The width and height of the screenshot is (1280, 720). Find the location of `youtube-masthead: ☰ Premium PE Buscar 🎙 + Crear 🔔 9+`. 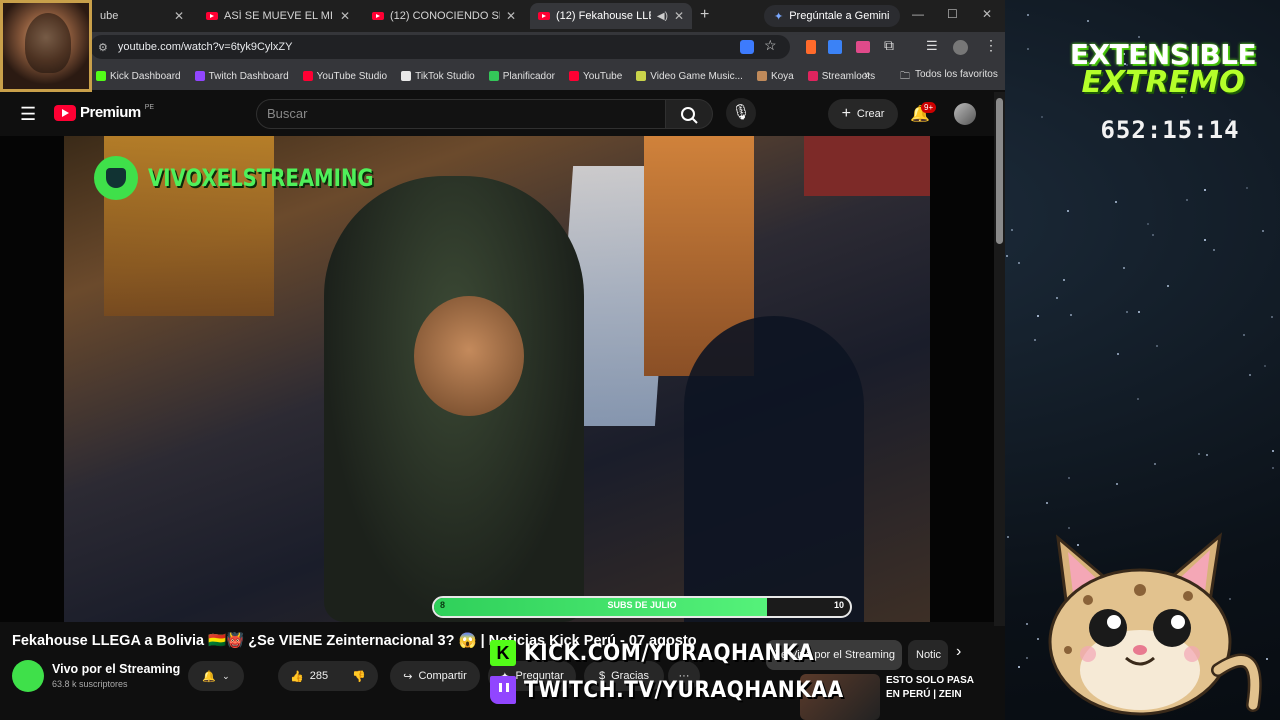

youtube-masthead: ☰ Premium PE Buscar 🎙 + Crear 🔔 9+ is located at coordinates (502, 114).